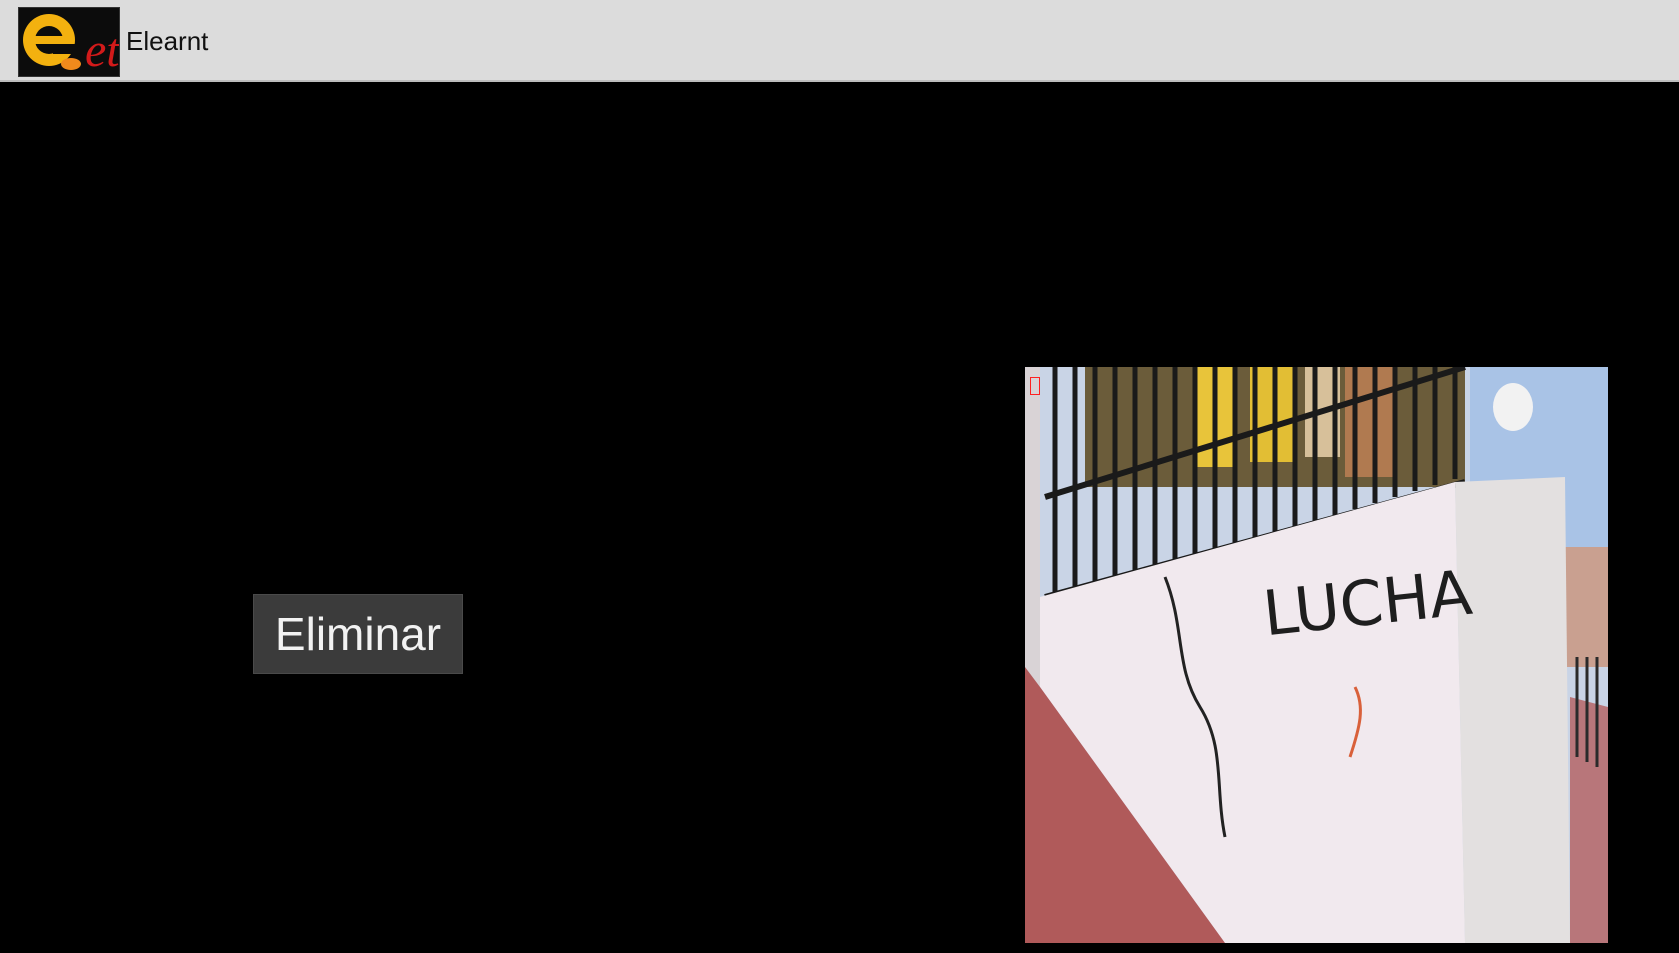 The width and height of the screenshot is (1679, 953). Describe the element at coordinates (167, 41) in the screenshot. I see `app-title: Elearnt` at that location.